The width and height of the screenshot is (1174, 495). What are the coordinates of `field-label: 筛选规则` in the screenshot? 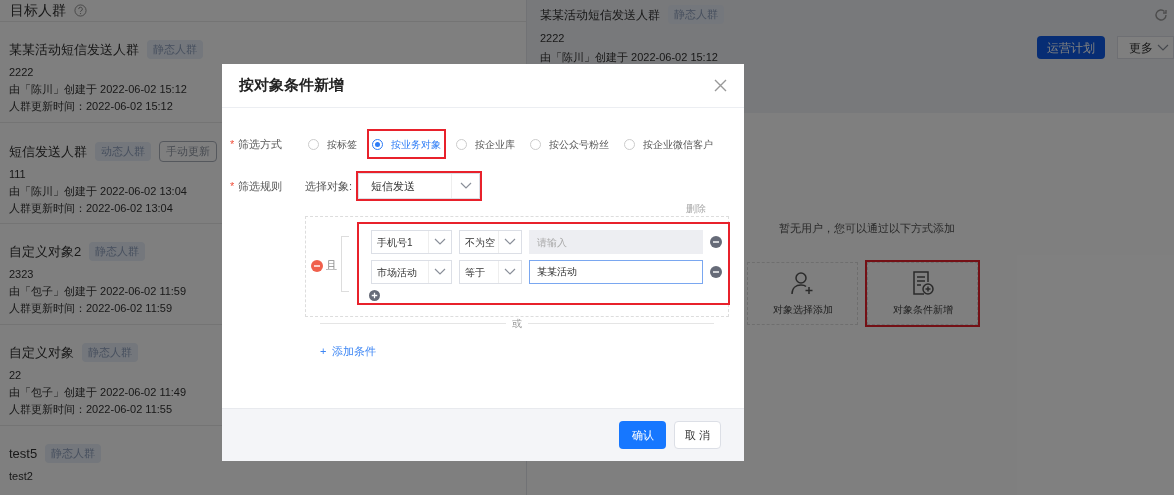 It's located at (260, 186).